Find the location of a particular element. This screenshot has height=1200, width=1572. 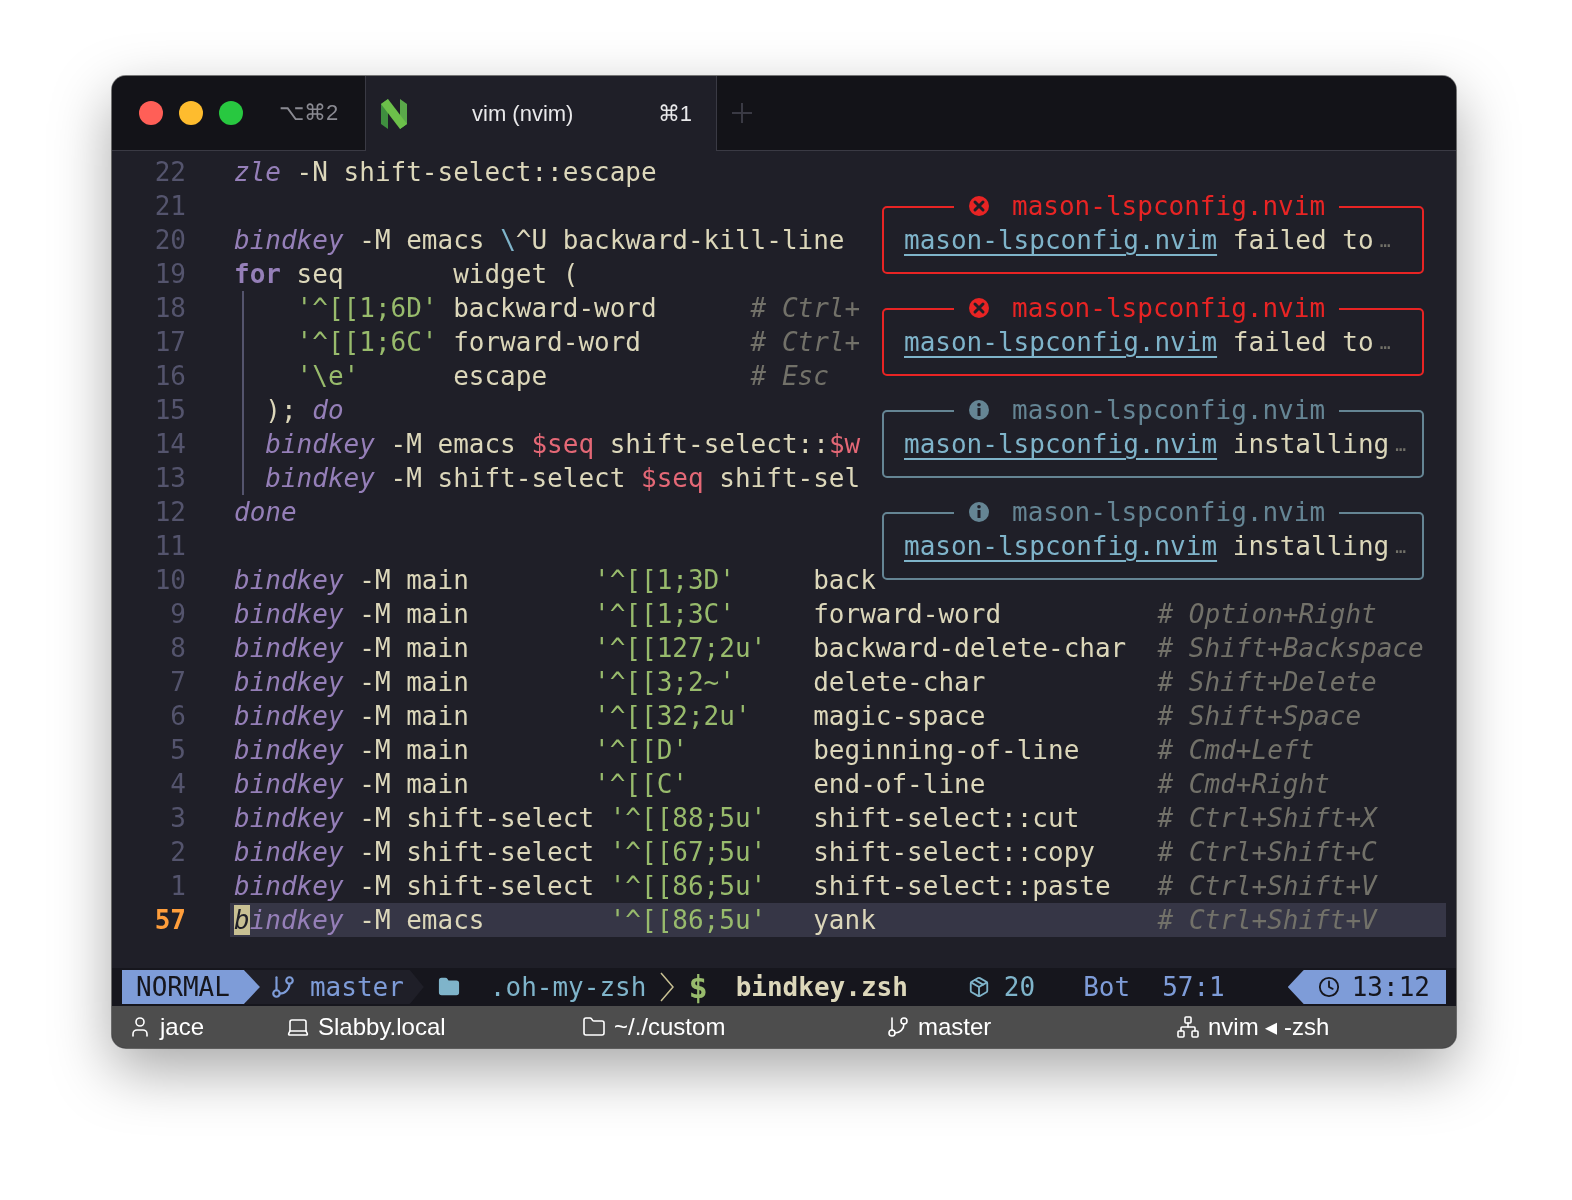

line-number: 21 is located at coordinates (169, 206).